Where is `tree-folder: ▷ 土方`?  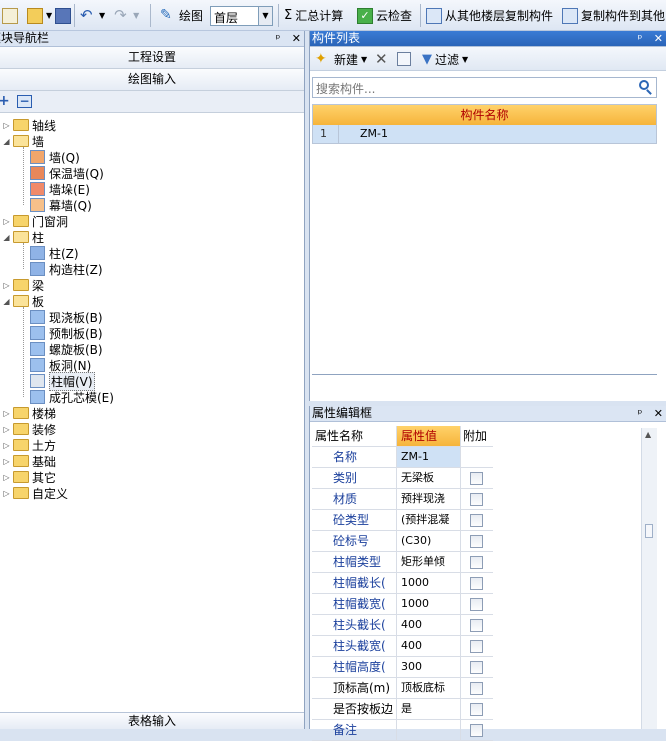 tree-folder: ▷ 土方 is located at coordinates (29, 445).